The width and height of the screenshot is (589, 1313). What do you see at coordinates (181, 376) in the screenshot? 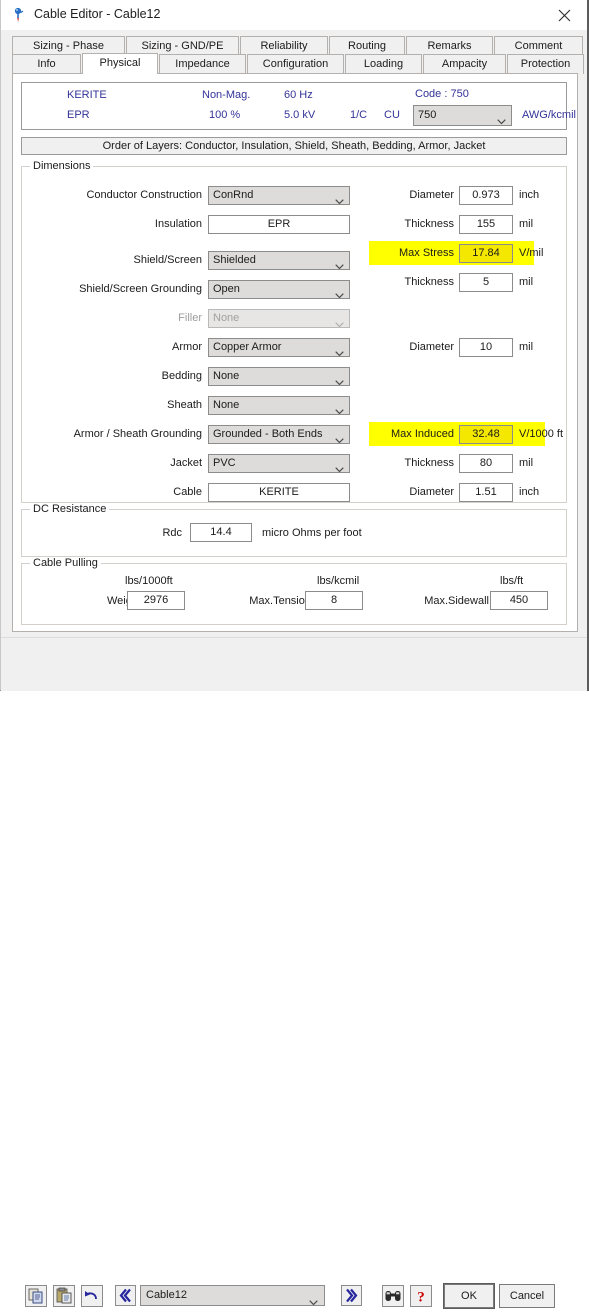
I see `dimension-label-6: Bedding` at bounding box center [181, 376].